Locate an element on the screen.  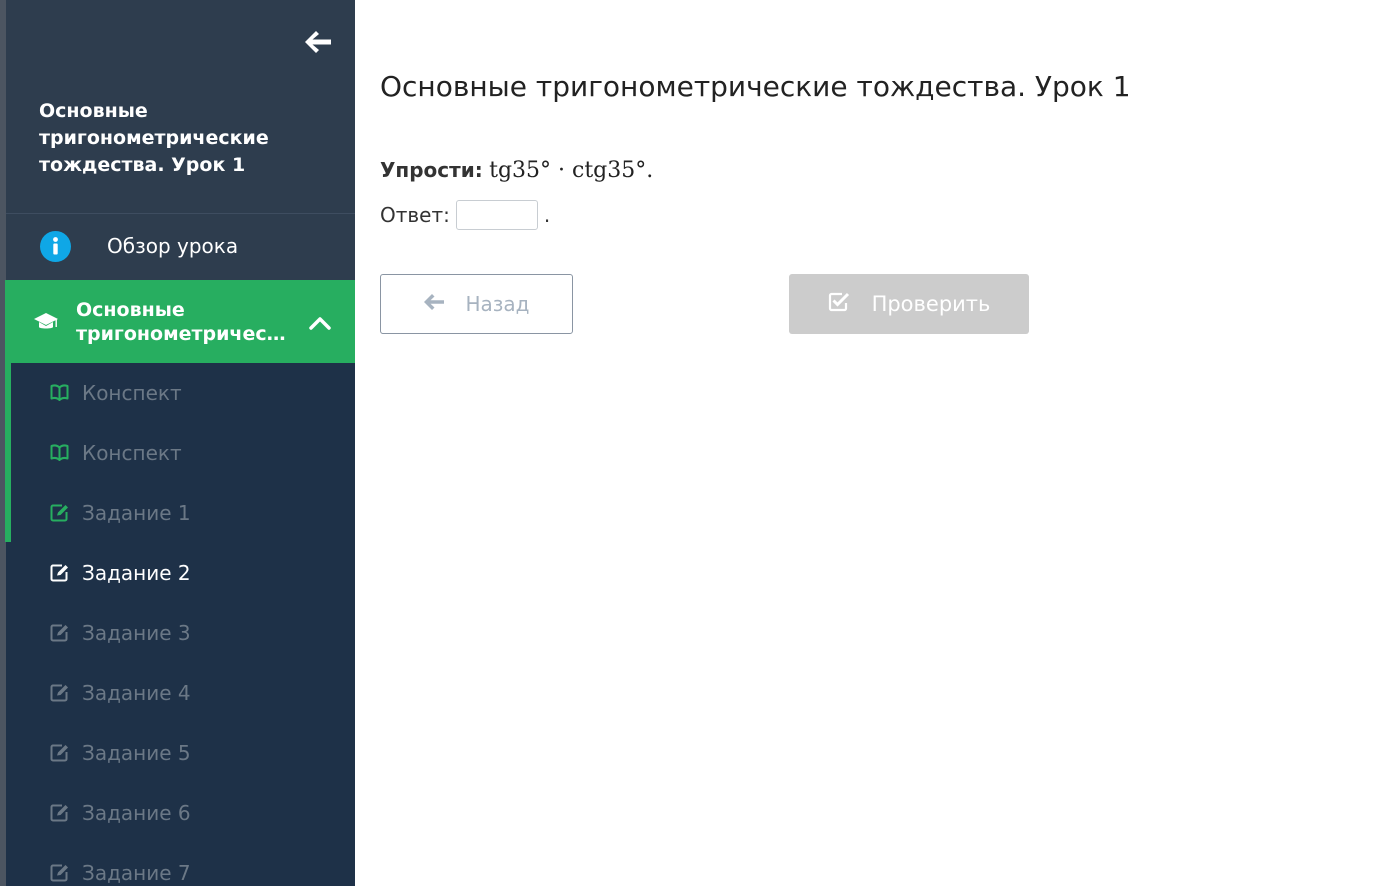
sidebar-item-task-7: Задание 7 is located at coordinates (183, 864).